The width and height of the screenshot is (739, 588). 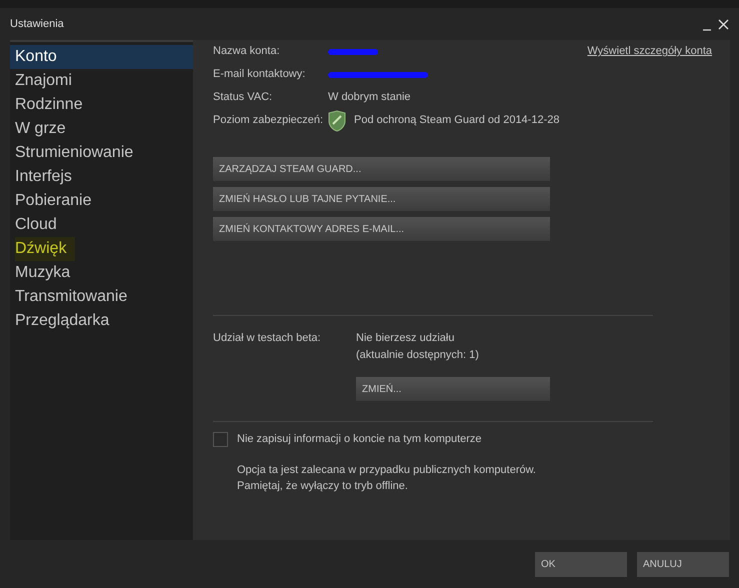 What do you see at coordinates (101, 105) in the screenshot?
I see `sidebar-item: Rodzinne` at bounding box center [101, 105].